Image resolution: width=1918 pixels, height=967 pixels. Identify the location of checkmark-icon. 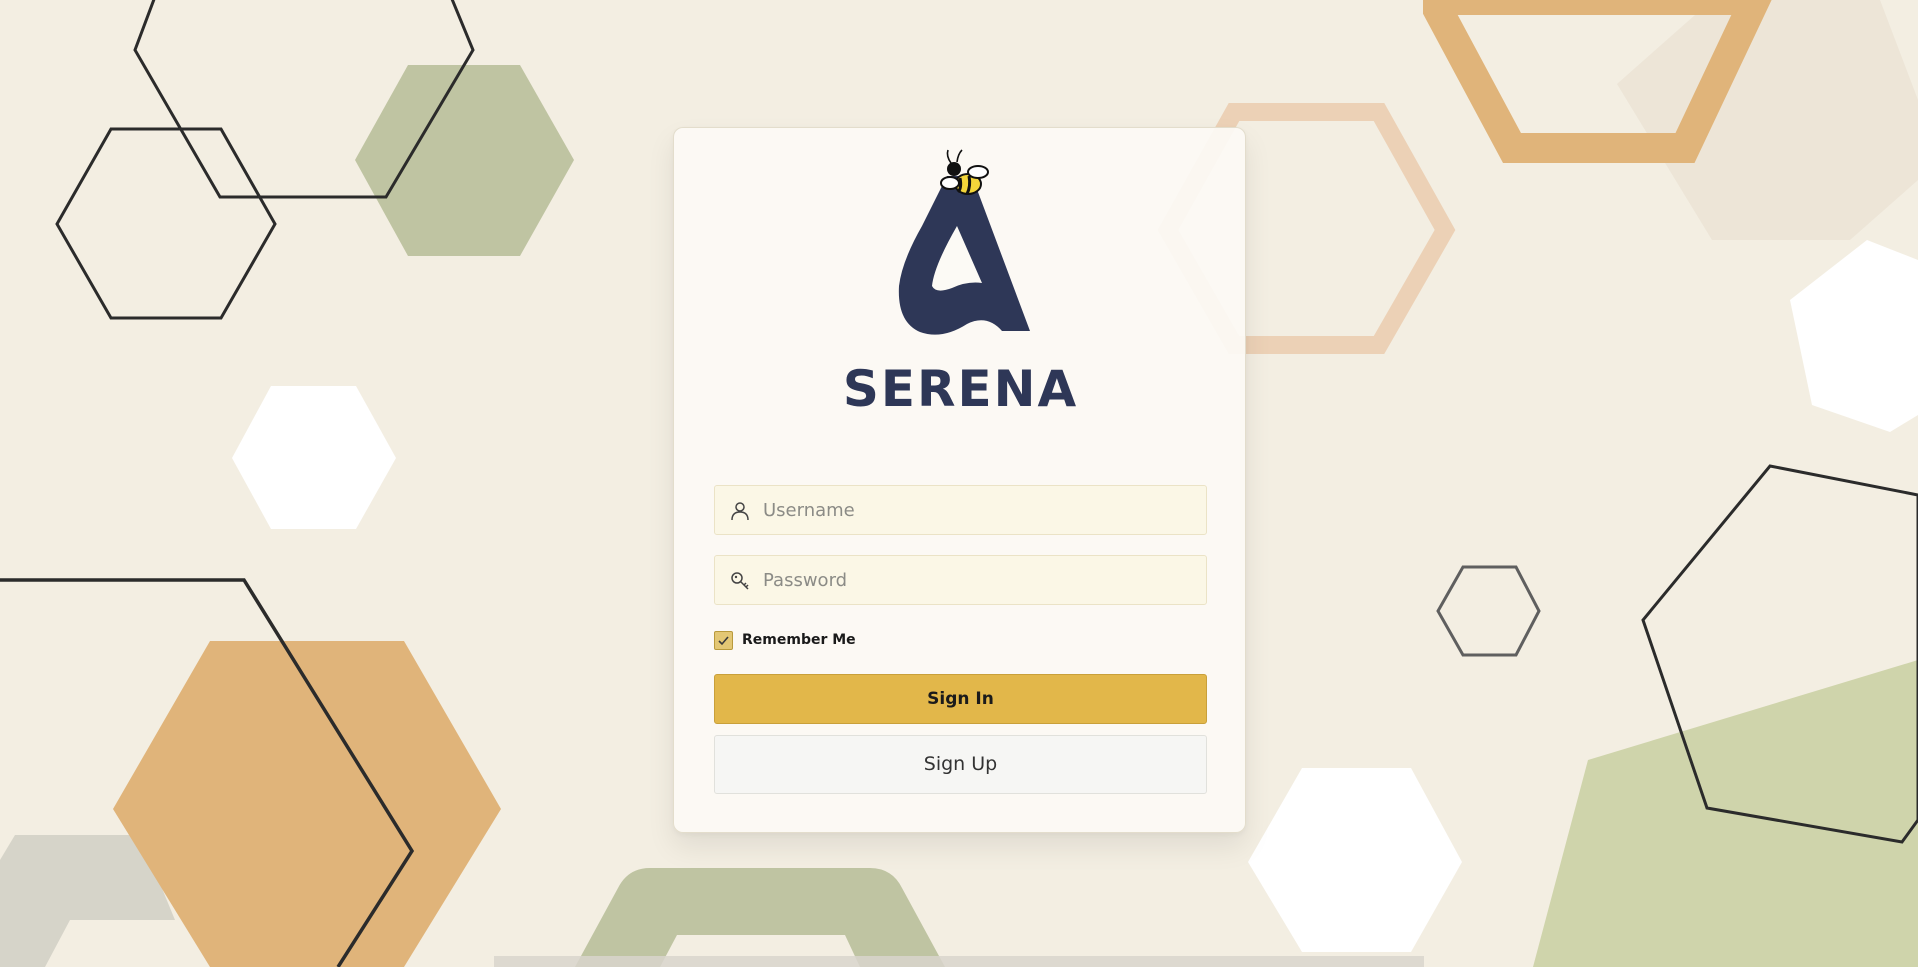
(723, 640).